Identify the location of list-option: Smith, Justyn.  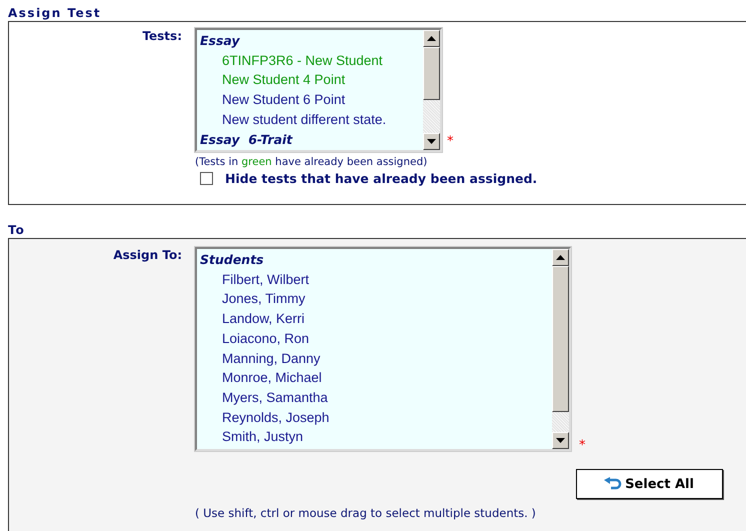
(374, 437).